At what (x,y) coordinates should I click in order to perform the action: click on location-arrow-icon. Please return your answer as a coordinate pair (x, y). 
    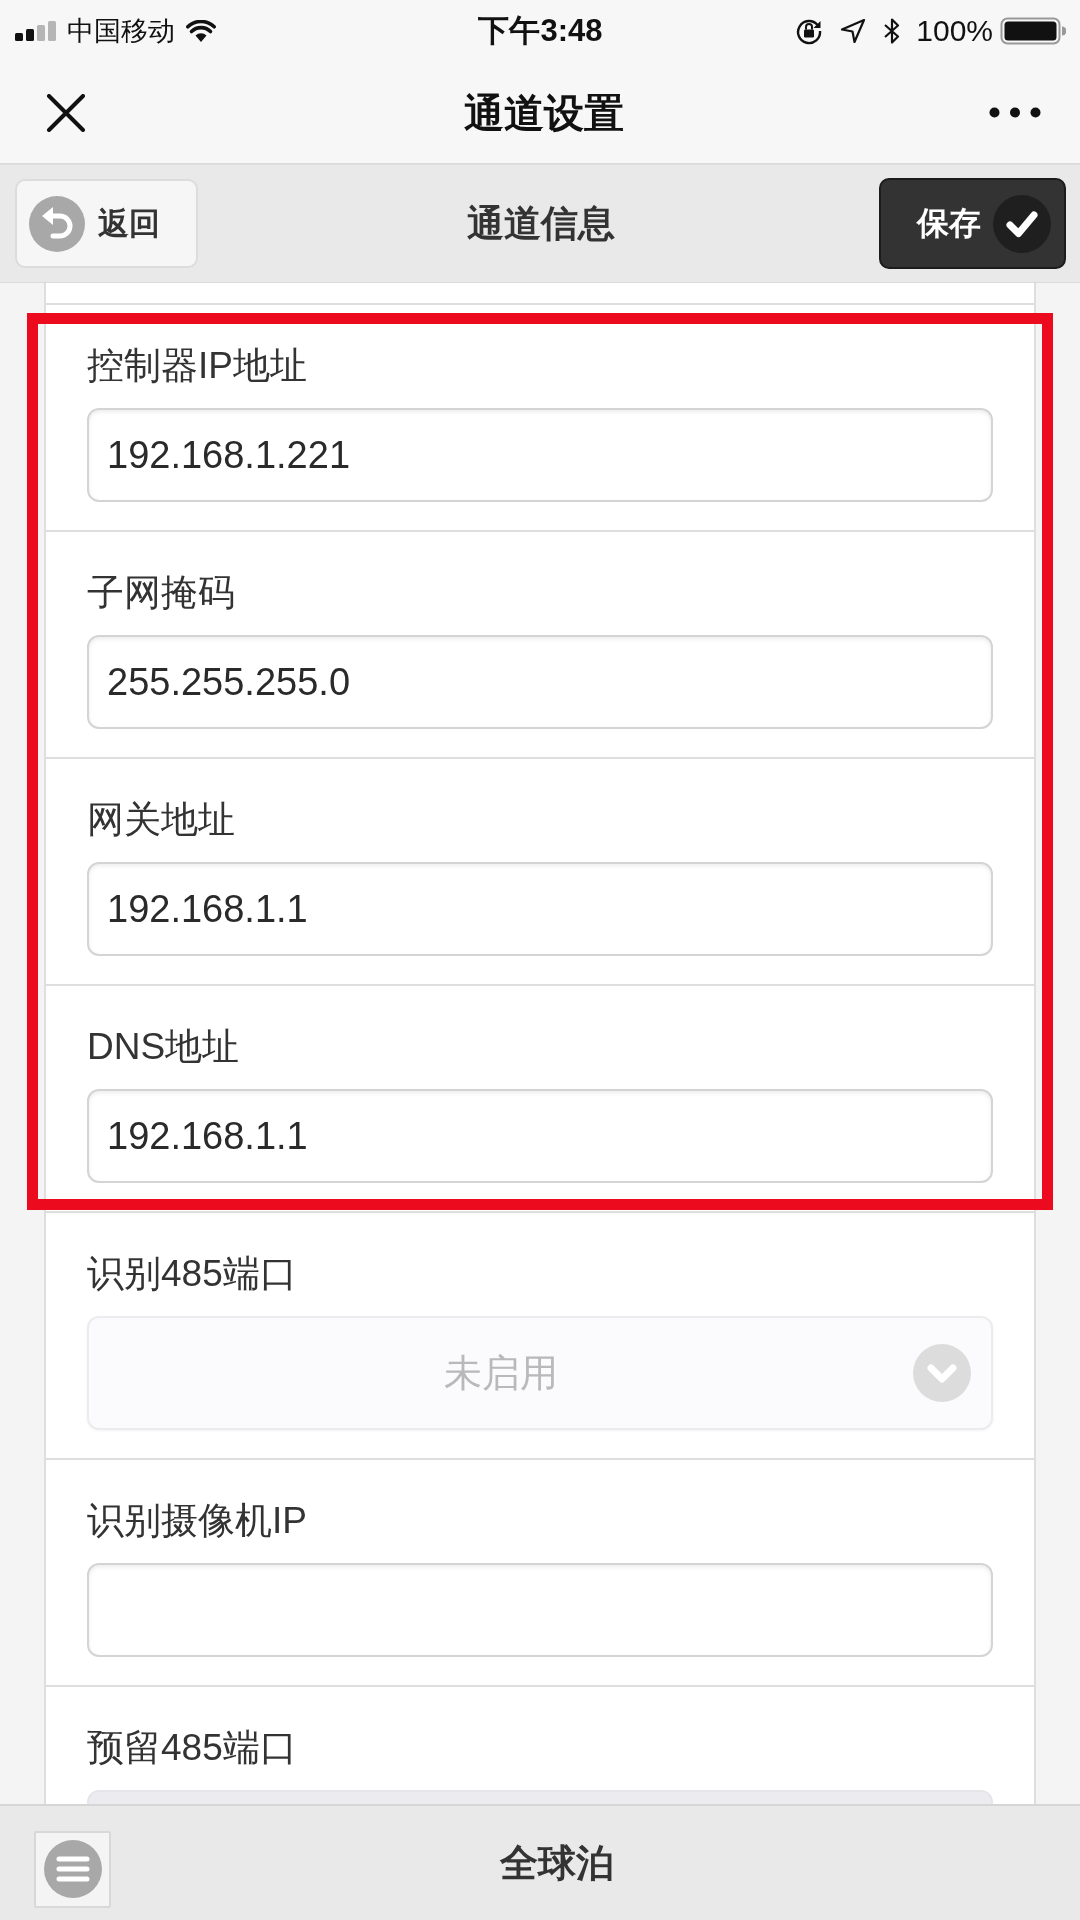
    Looking at the image, I should click on (853, 31).